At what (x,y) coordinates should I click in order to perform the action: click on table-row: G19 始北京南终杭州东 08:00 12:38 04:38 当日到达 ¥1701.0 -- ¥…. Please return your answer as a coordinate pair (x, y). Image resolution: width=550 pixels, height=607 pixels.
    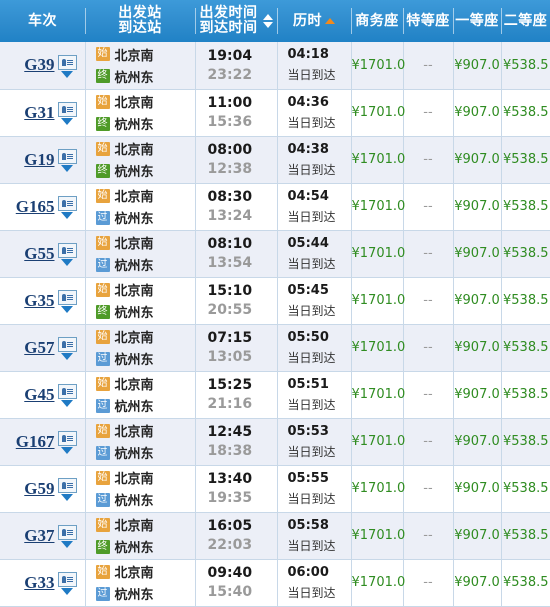
    Looking at the image, I should click on (275, 160).